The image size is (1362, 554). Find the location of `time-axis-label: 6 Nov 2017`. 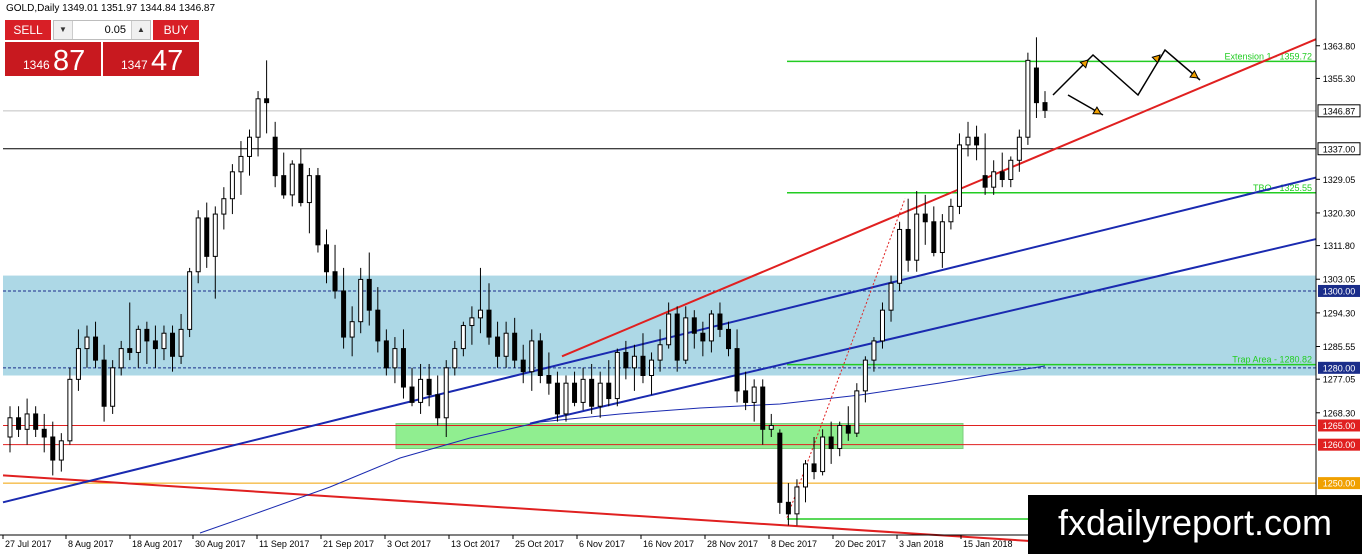

time-axis-label: 6 Nov 2017 is located at coordinates (602, 544).